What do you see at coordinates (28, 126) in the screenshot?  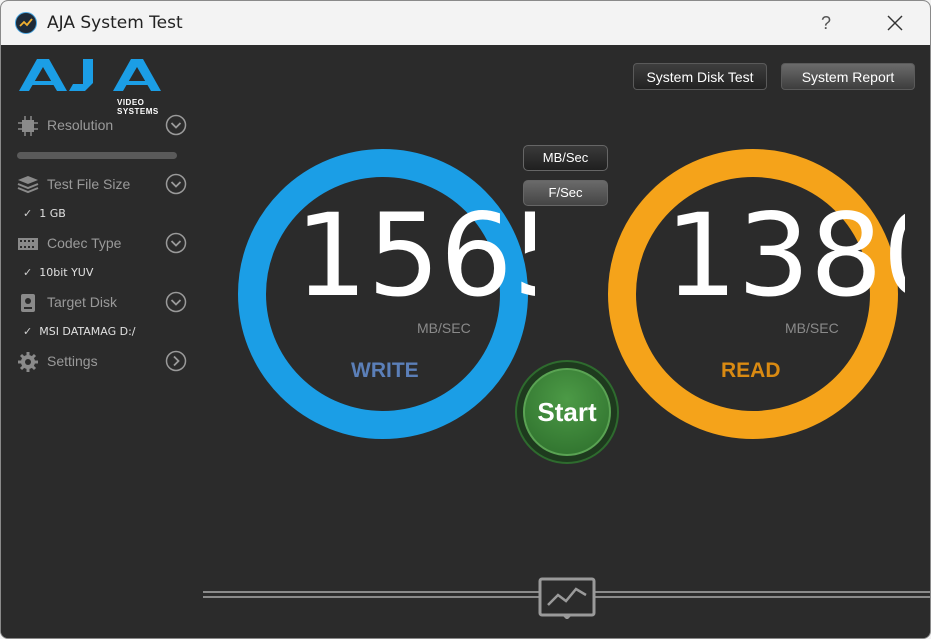 I see `resolution-chip-icon` at bounding box center [28, 126].